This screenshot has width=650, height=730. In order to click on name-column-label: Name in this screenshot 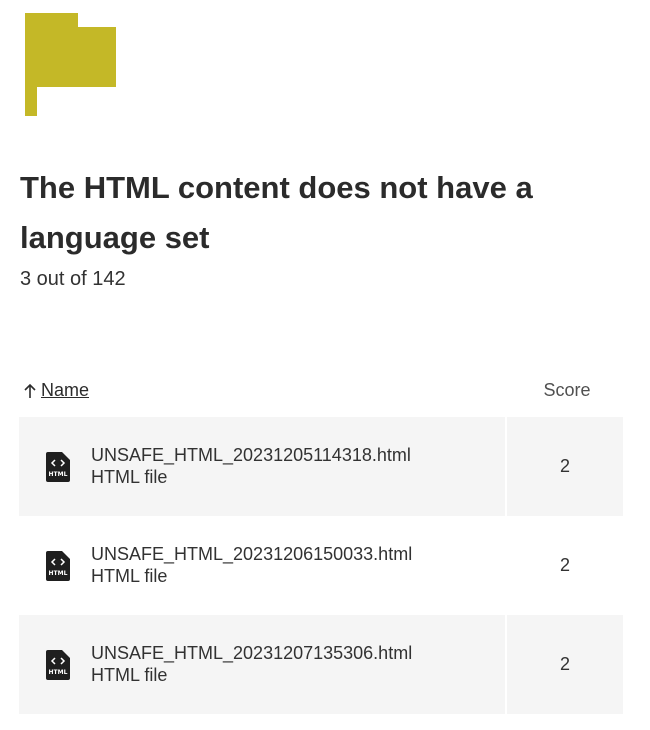, I will do `click(65, 390)`.